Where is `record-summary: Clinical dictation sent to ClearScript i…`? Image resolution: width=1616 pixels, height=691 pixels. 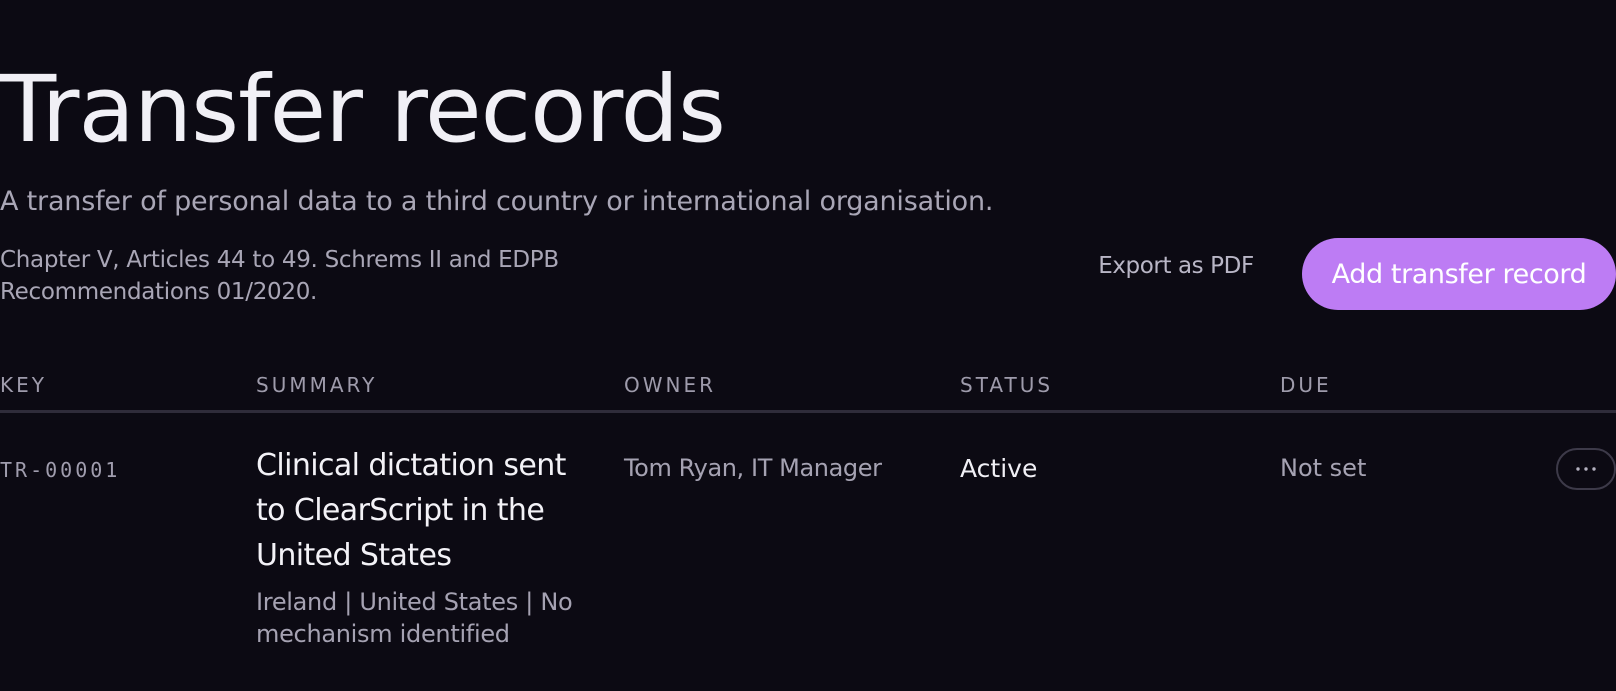 record-summary: Clinical dictation sent to ClearScript i… is located at coordinates (421, 546).